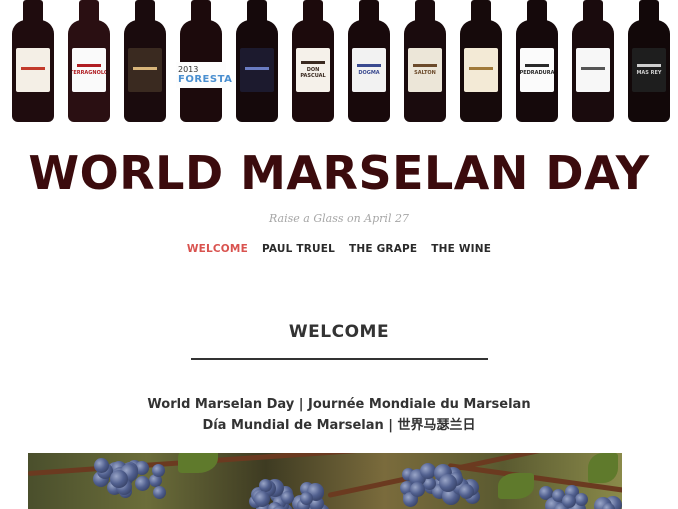 Image resolution: width=678 pixels, height=509 pixels. I want to click on bottle-label: PEDRADURA, so click(537, 70).